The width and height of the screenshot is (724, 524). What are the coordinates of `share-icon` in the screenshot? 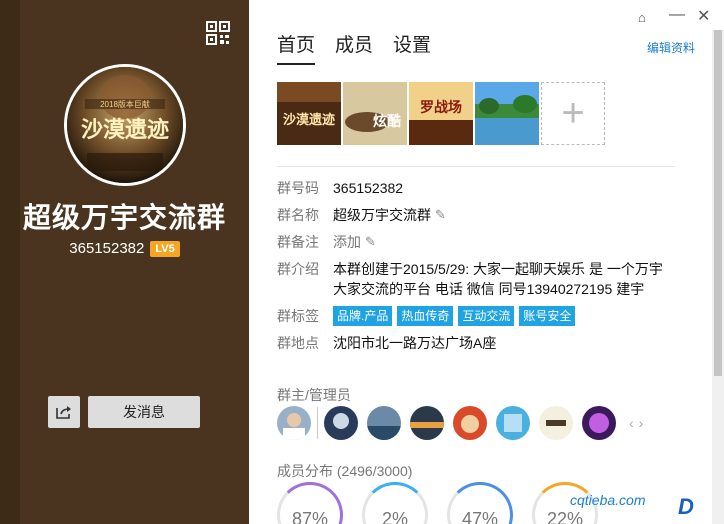 It's located at (63, 412).